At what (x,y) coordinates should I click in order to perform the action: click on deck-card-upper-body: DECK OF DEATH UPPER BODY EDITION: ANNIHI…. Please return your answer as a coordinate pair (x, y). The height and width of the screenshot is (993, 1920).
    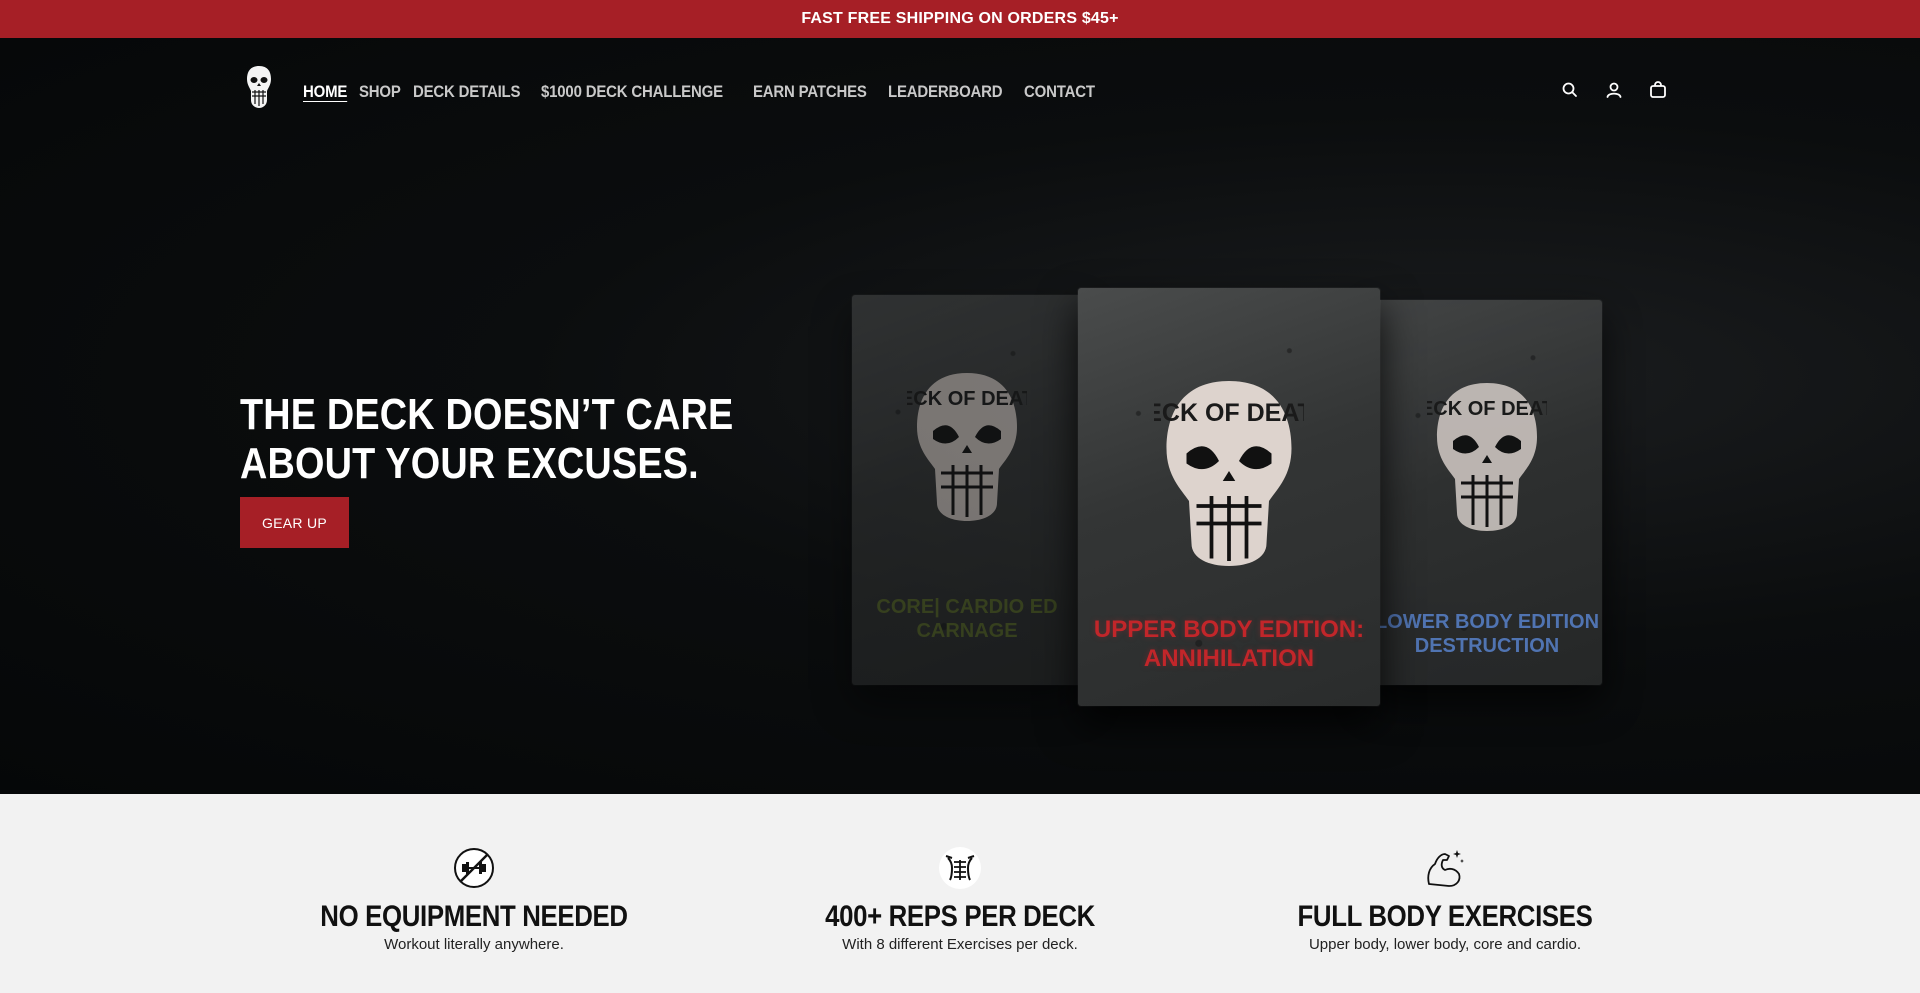
    Looking at the image, I should click on (1229, 497).